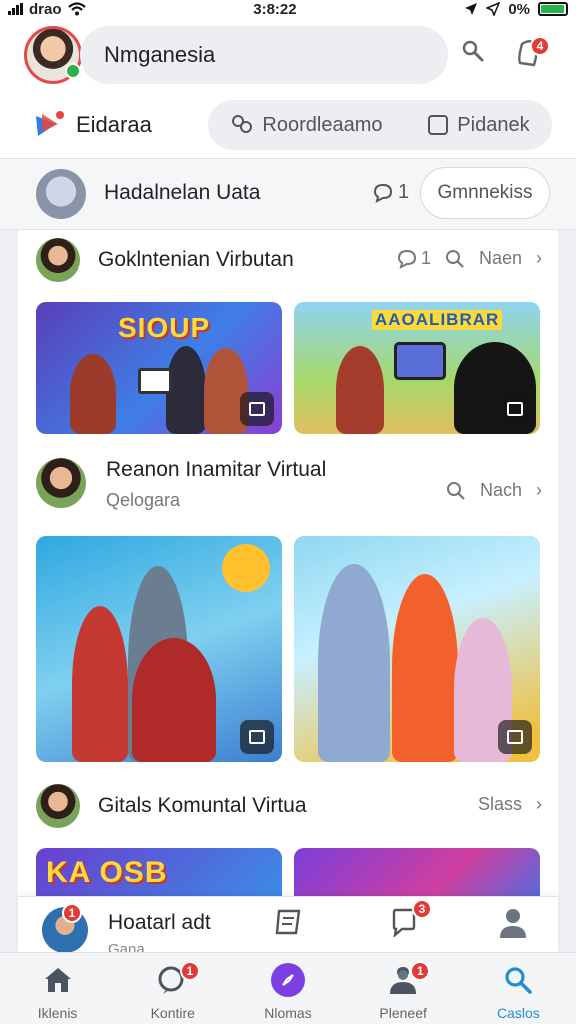 Image resolution: width=576 pixels, height=1024 pixels. What do you see at coordinates (126, 946) in the screenshot?
I see `composer-subtitle: Gana` at bounding box center [126, 946].